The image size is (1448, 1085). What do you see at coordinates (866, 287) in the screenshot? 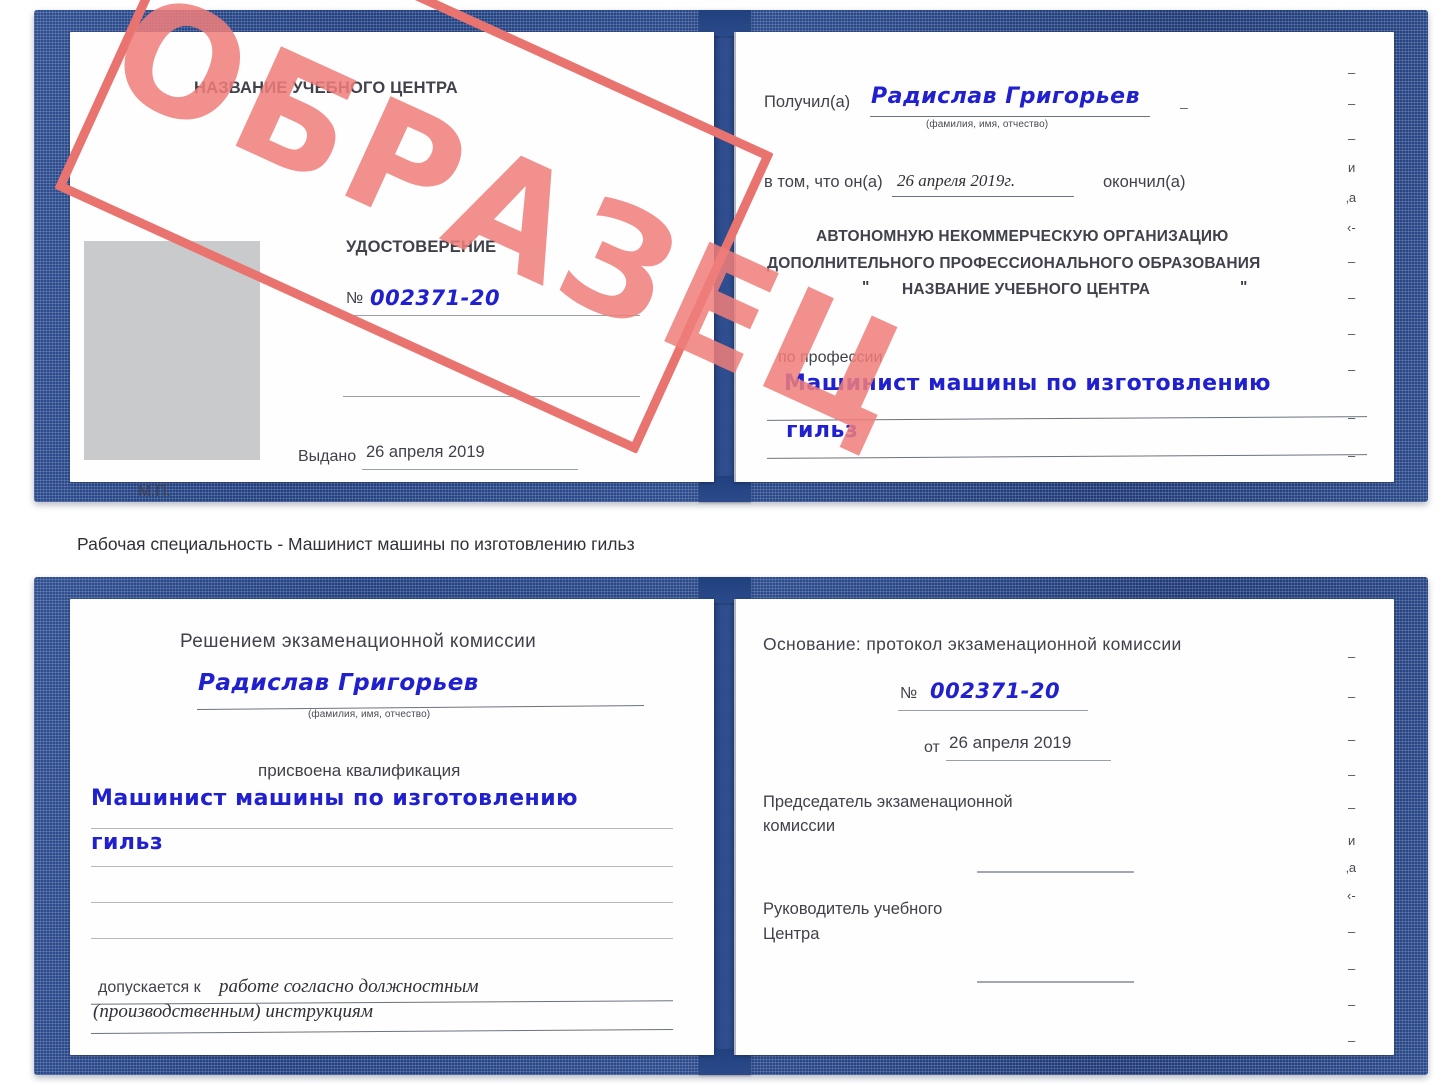
I see `organization-quote-open: "` at bounding box center [866, 287].